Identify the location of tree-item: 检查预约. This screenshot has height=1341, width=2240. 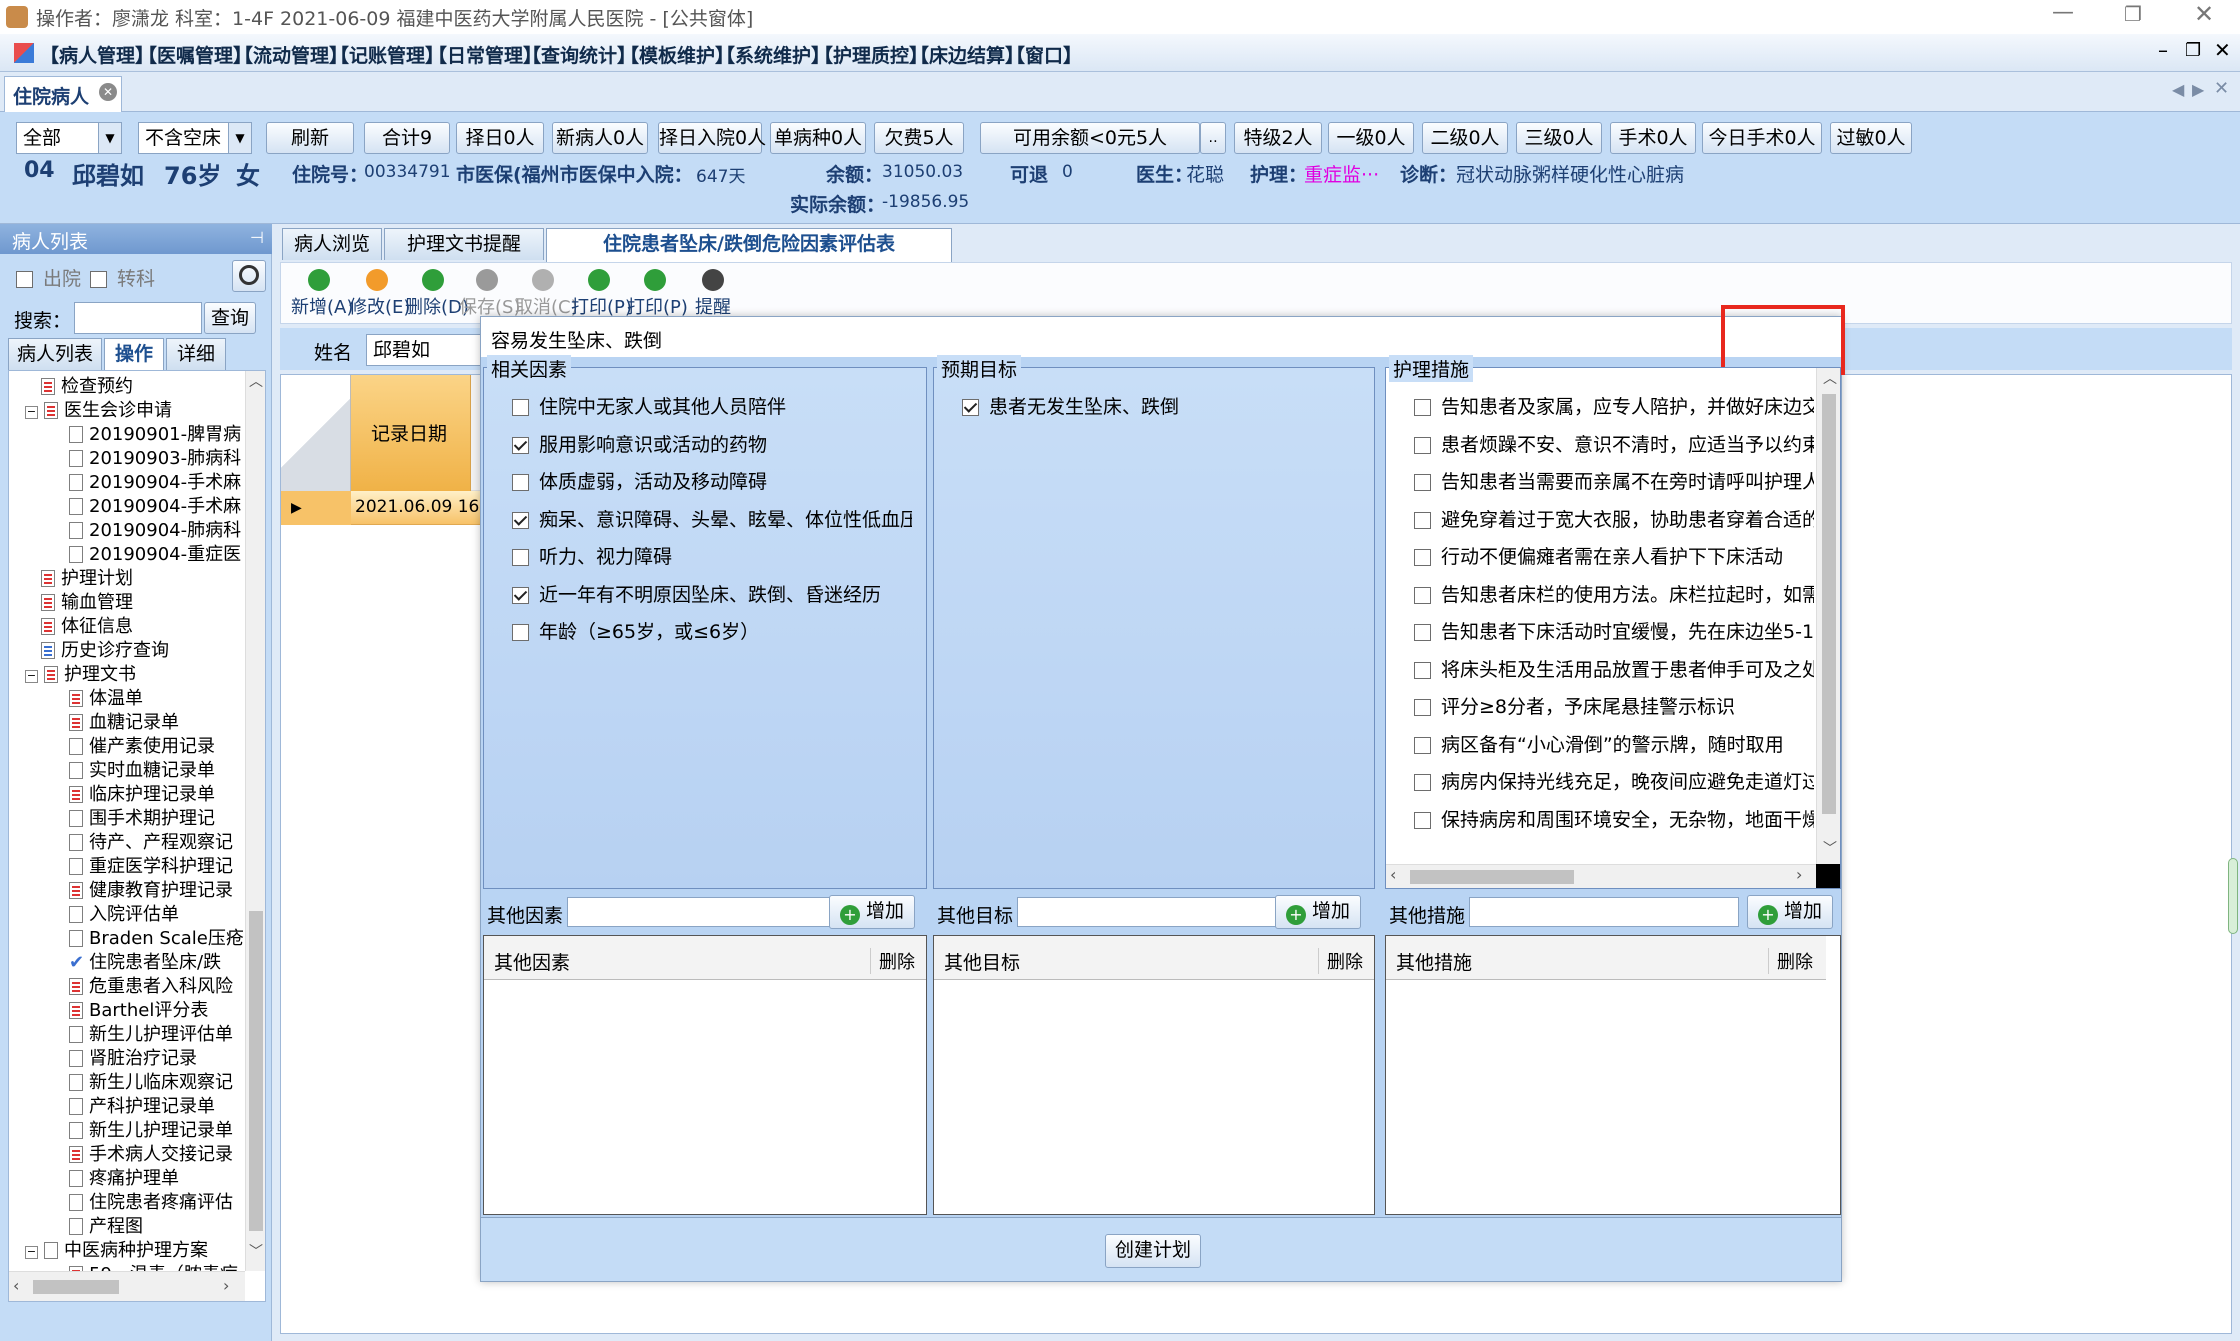
(87, 387).